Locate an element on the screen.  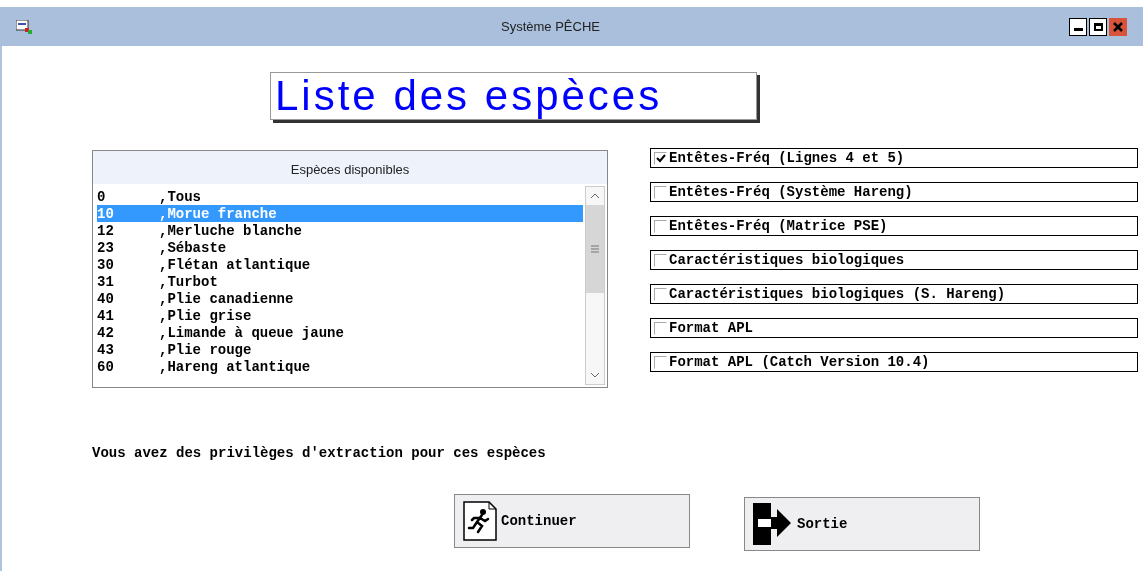
species-row: 42 ,Limande à queue jaune is located at coordinates (340, 332).